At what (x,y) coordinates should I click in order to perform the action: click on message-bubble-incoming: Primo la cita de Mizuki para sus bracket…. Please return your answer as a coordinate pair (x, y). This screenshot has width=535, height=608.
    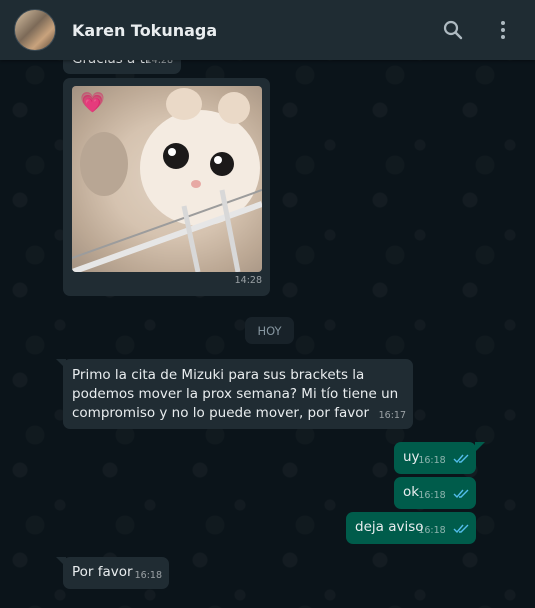
    Looking at the image, I should click on (238, 394).